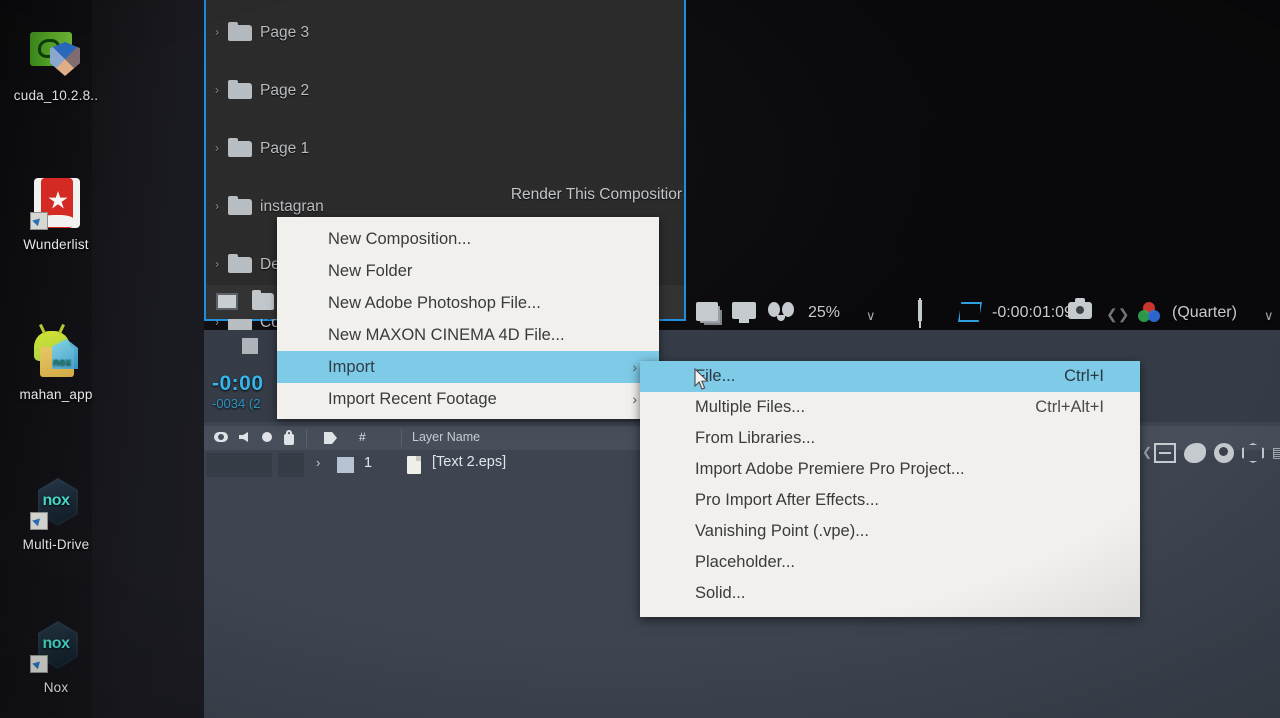 Image resolution: width=1280 pixels, height=718 pixels. What do you see at coordinates (920, 310) in the screenshot?
I see `grid-guides-icon` at bounding box center [920, 310].